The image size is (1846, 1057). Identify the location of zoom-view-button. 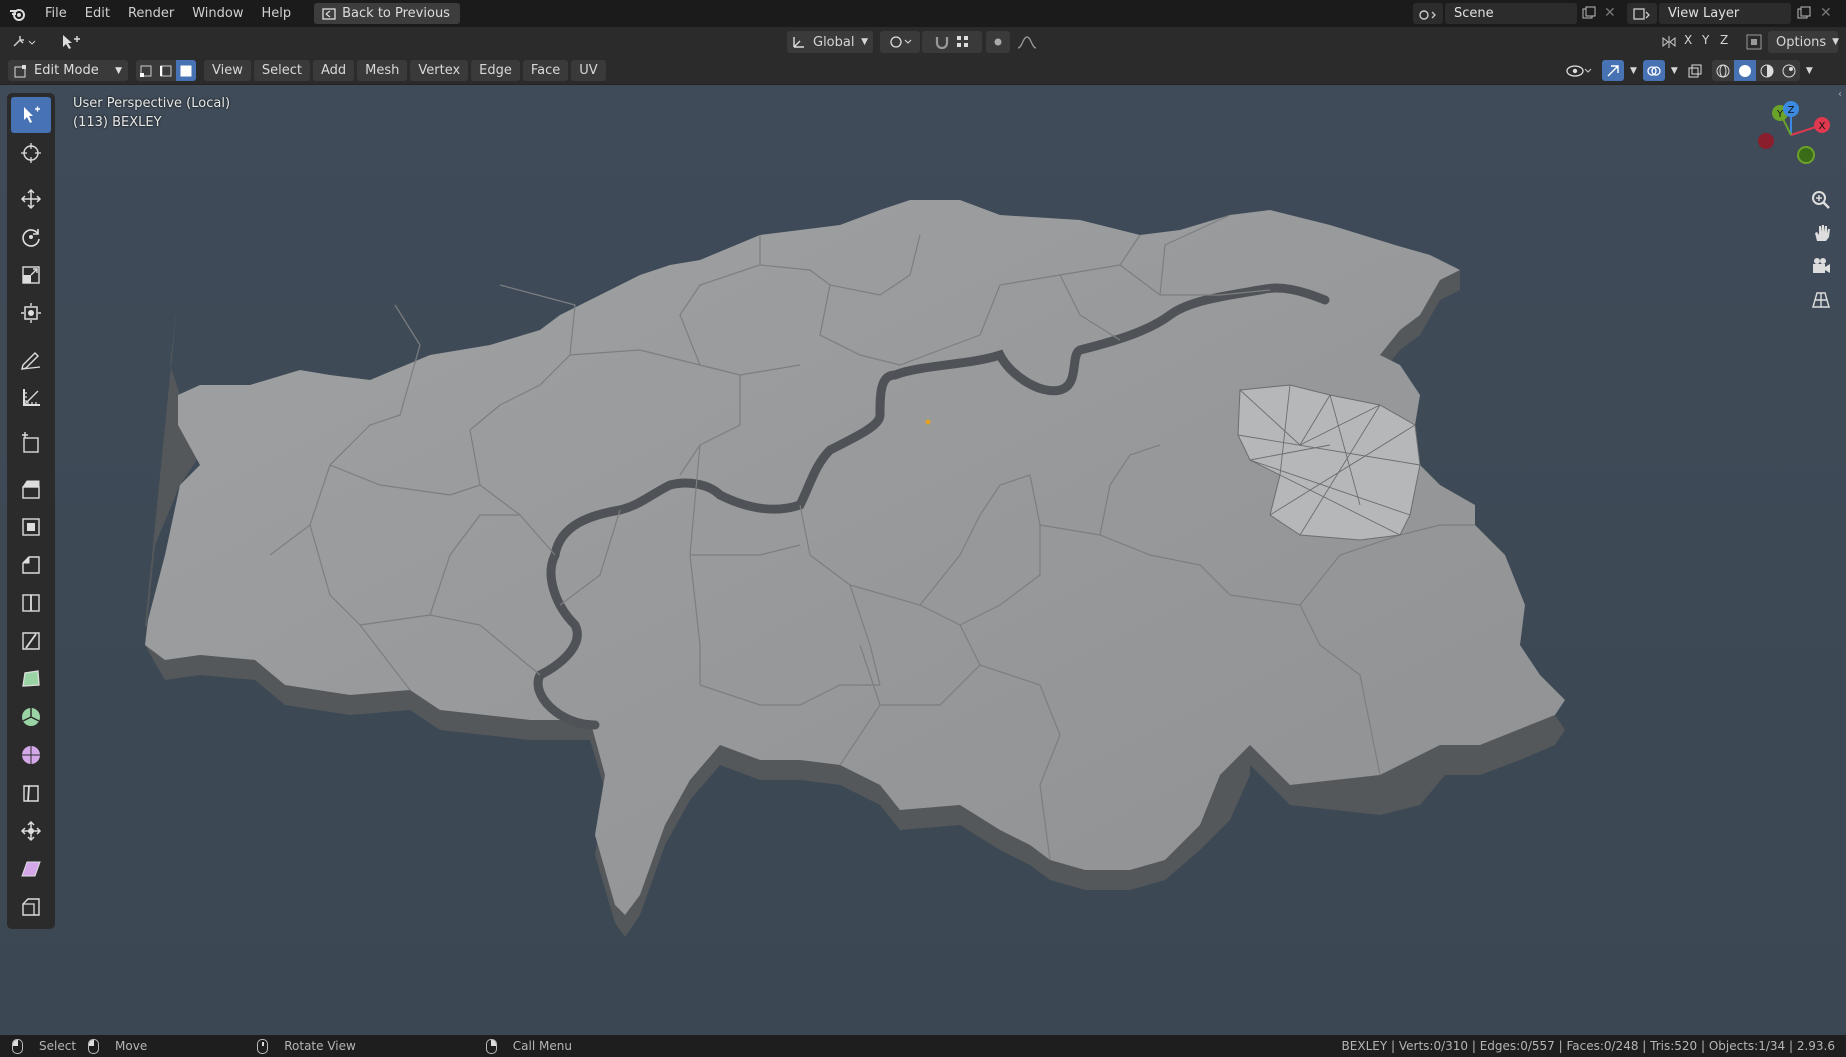
(1821, 200).